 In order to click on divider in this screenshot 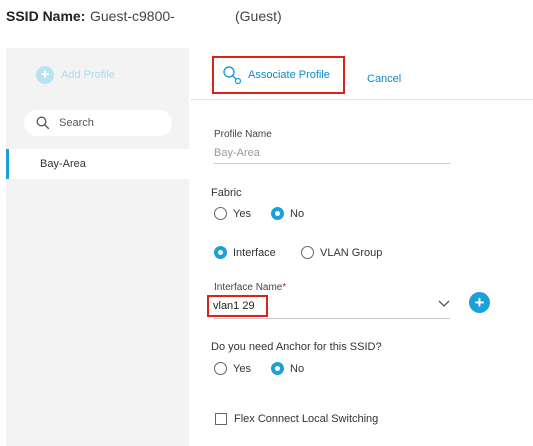, I will do `click(361, 99)`.